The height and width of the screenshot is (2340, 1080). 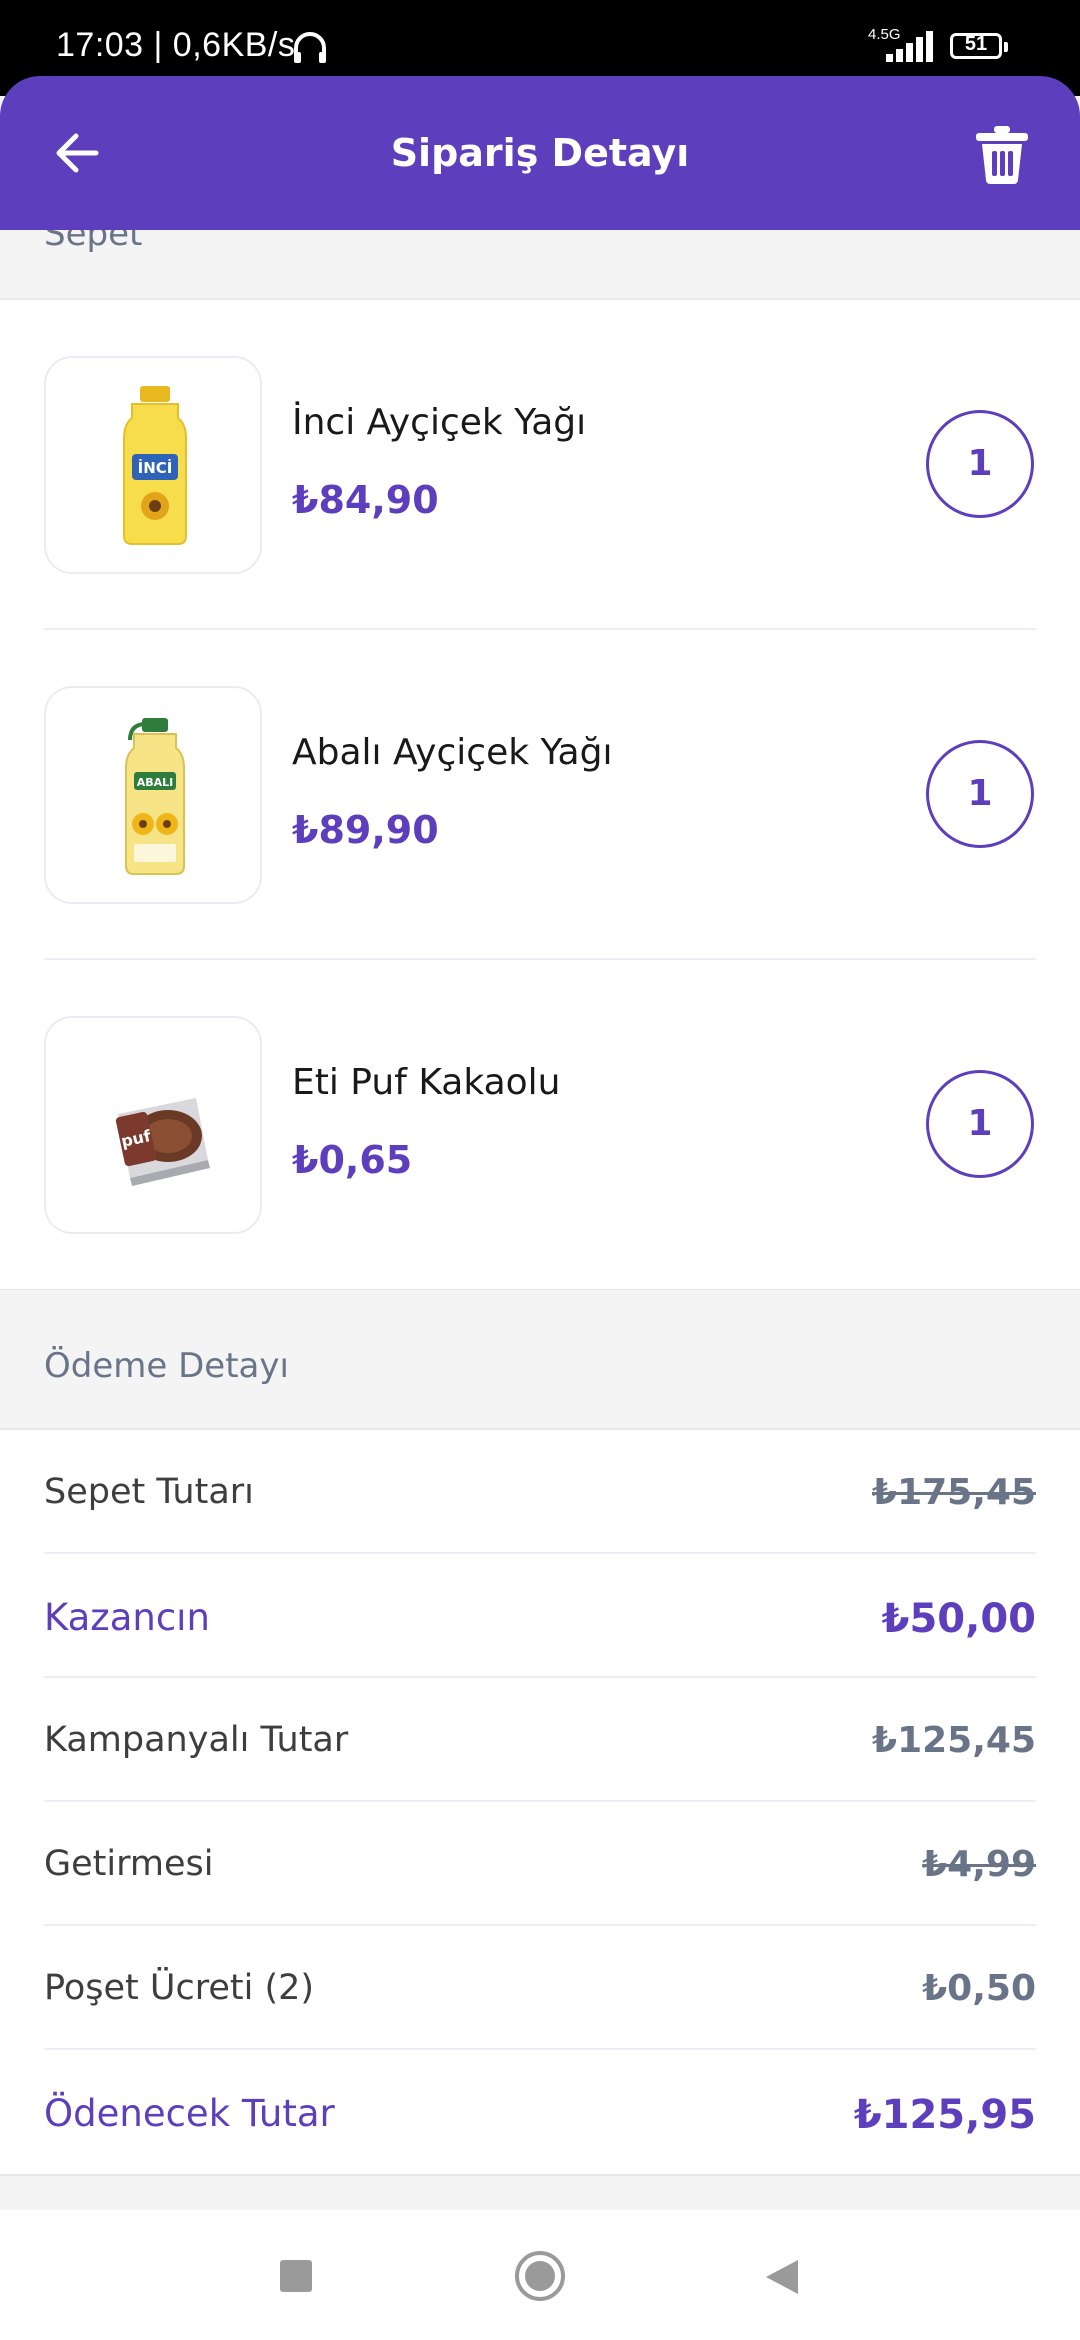 I want to click on payment-label: Getirmesi, so click(x=129, y=1864).